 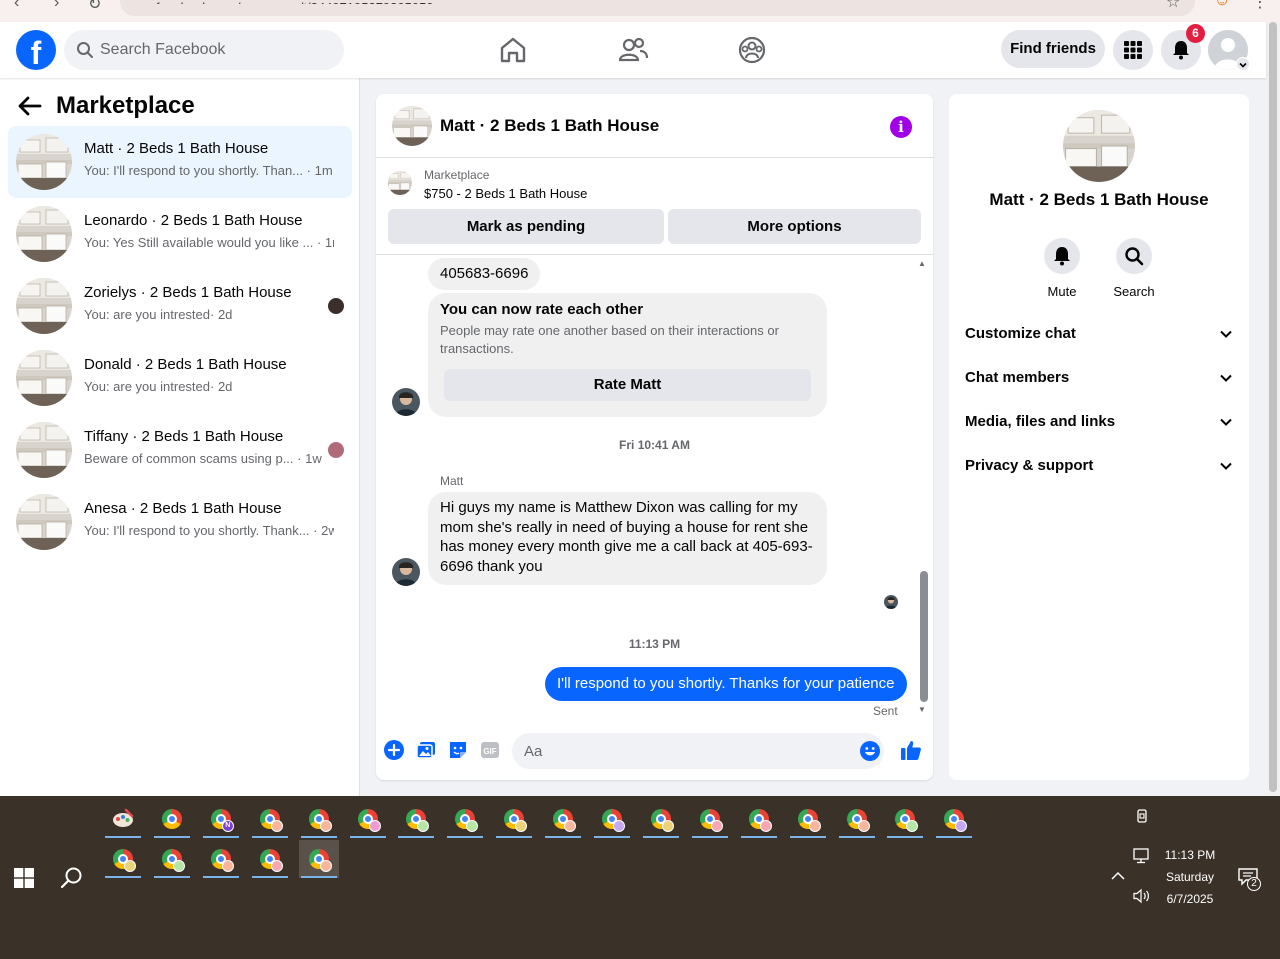 I want to click on privacy-support-row: Privacy & support, so click(x=1099, y=466).